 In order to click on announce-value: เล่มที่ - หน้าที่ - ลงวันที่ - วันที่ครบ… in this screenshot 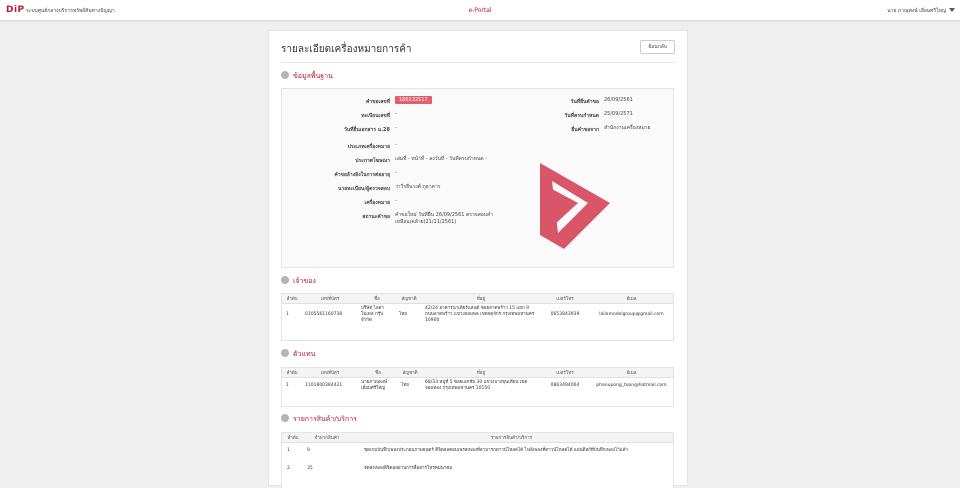, I will do `click(441, 159)`.